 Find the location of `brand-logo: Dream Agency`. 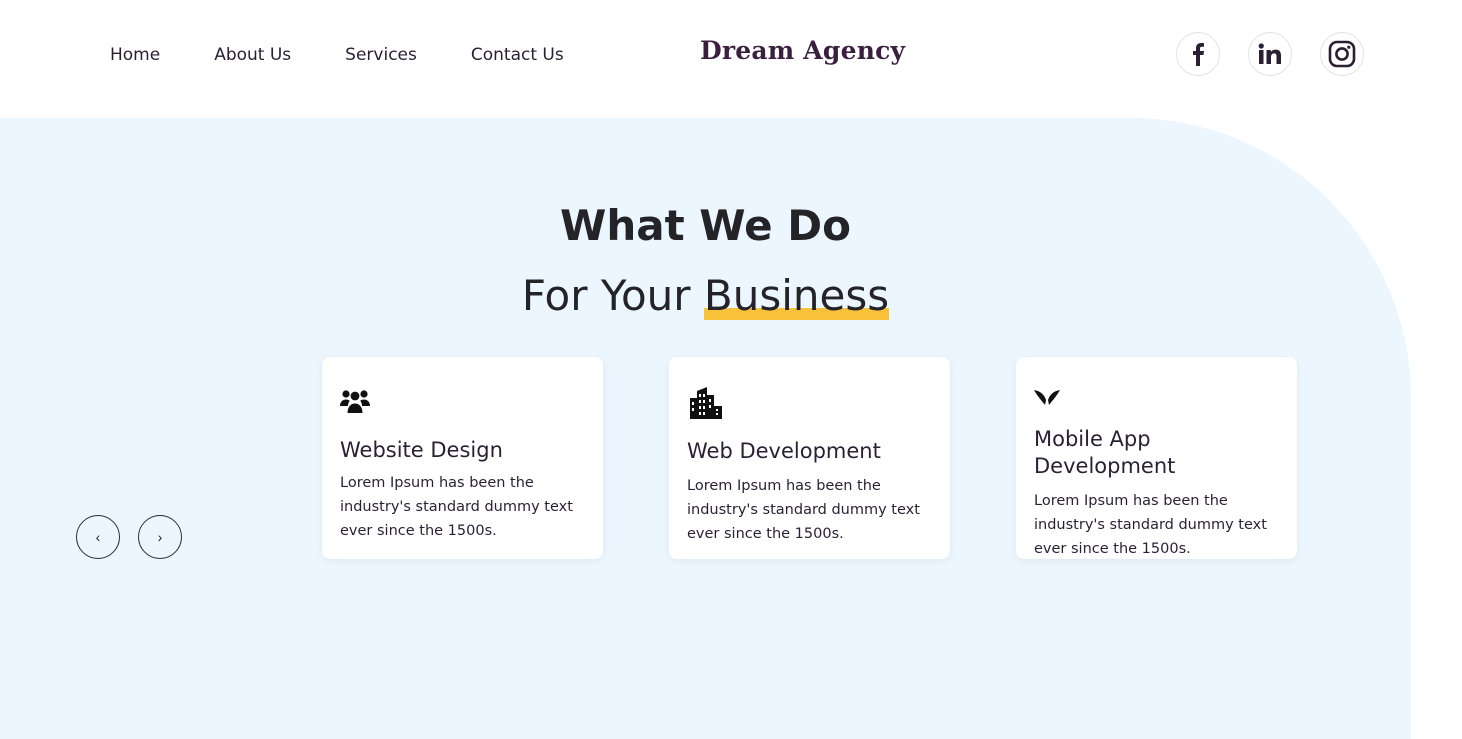

brand-logo: Dream Agency is located at coordinates (802, 50).